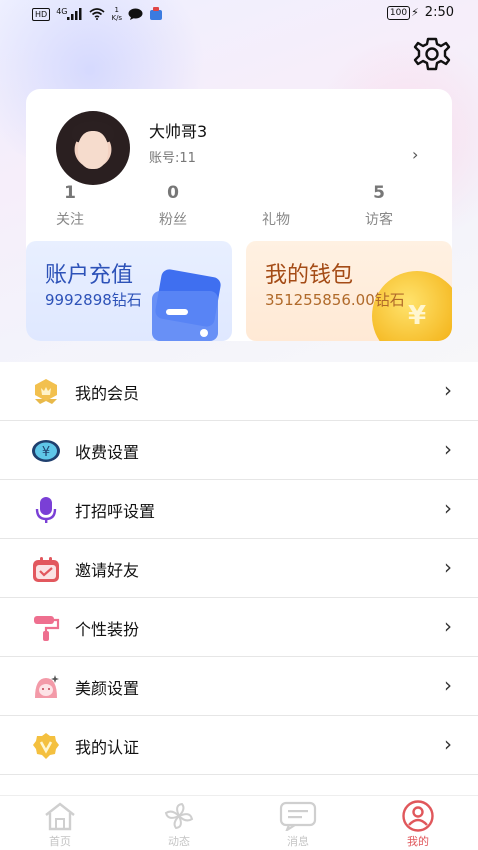  I want to click on menu-label: 收费设置, so click(107, 452).